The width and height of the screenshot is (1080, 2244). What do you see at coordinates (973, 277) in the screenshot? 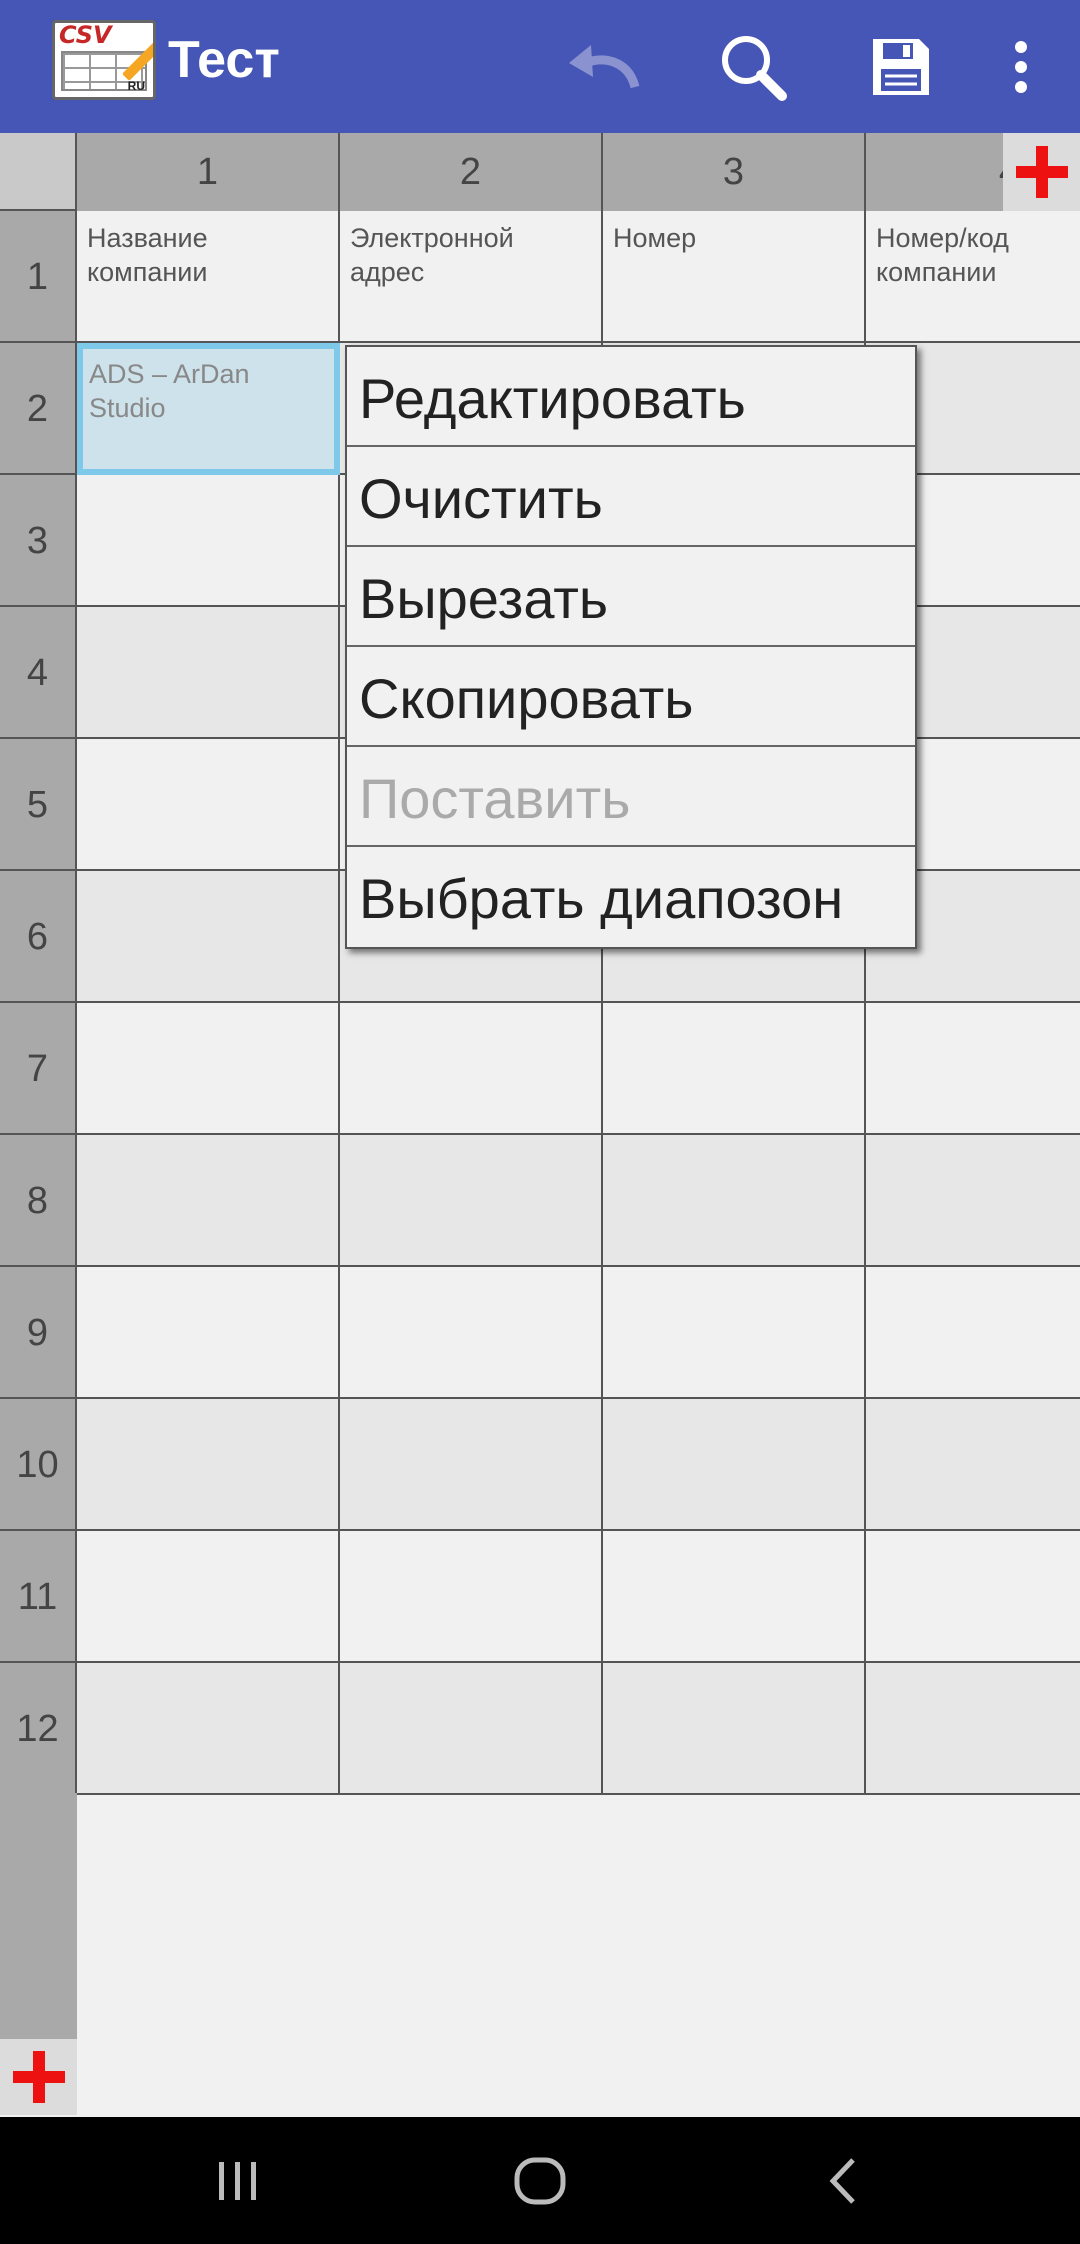
I see `cell-r1-c4: Номер/код компании` at bounding box center [973, 277].